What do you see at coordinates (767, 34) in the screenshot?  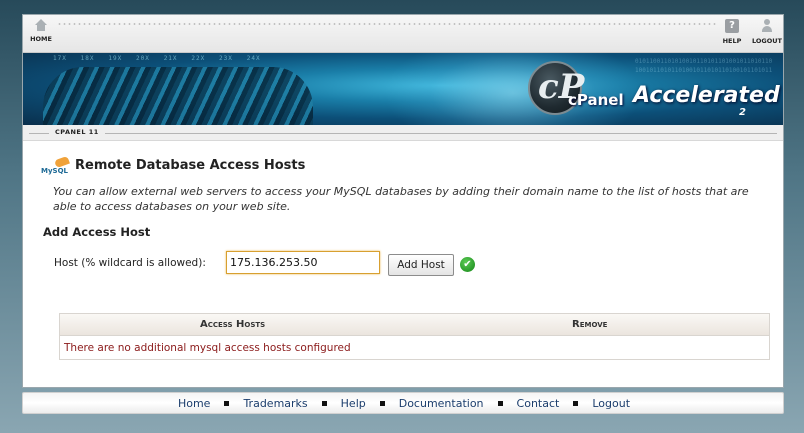 I see `logout-button: LOGOUT` at bounding box center [767, 34].